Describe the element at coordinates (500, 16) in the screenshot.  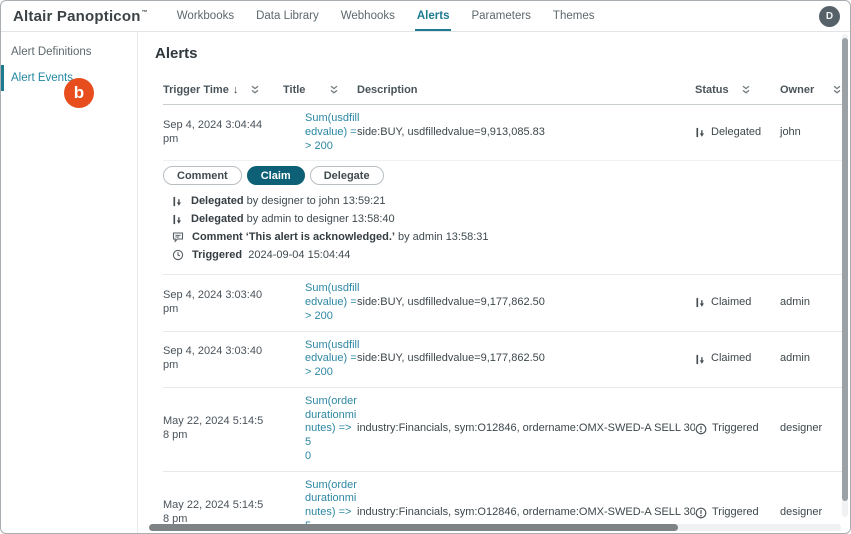
I see `nav-tab-parameters: Parameters` at that location.